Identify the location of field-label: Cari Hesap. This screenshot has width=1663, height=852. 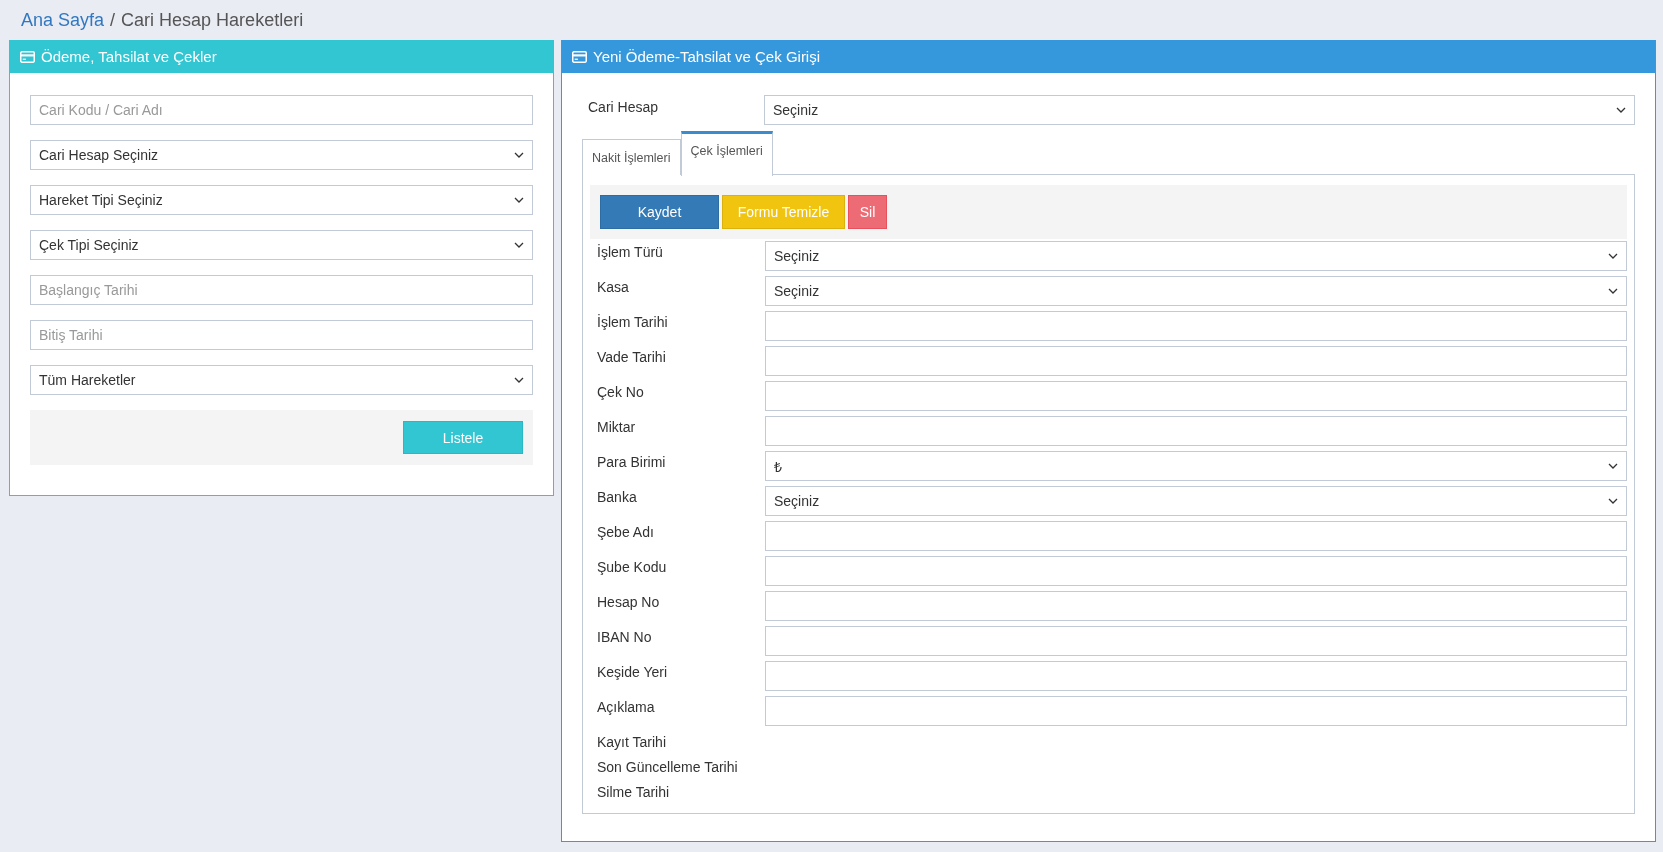
(624, 106).